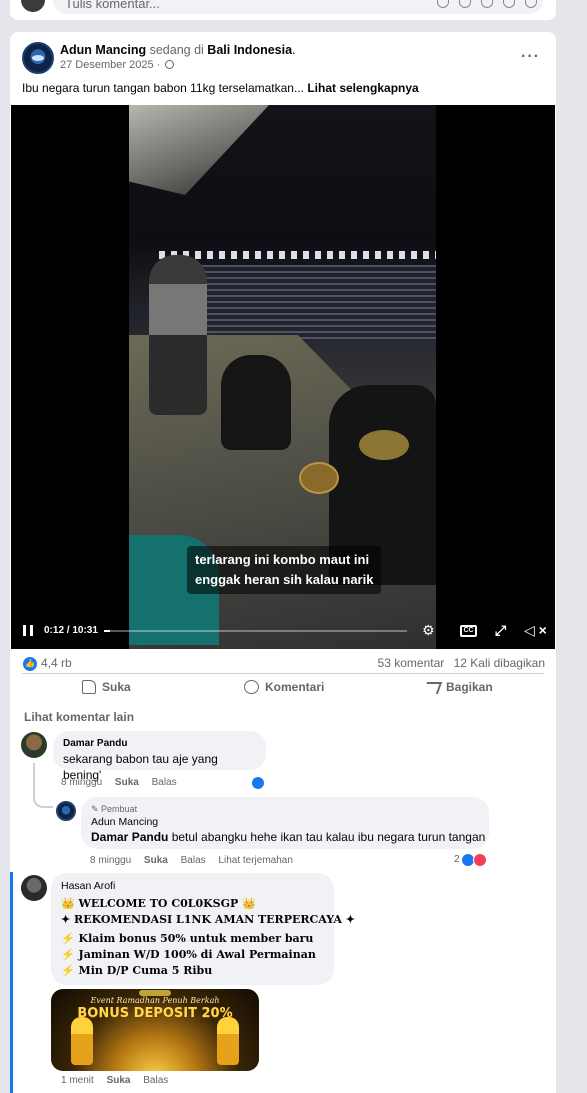 Image resolution: width=587 pixels, height=1093 pixels. I want to click on post-date-line: 27 Desember 2025 ·, so click(117, 65).